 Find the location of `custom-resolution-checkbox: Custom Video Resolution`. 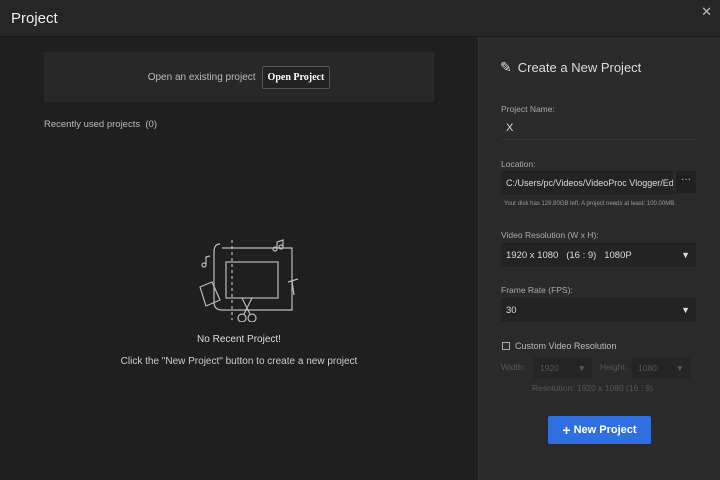

custom-resolution-checkbox: Custom Video Resolution is located at coordinates (559, 346).